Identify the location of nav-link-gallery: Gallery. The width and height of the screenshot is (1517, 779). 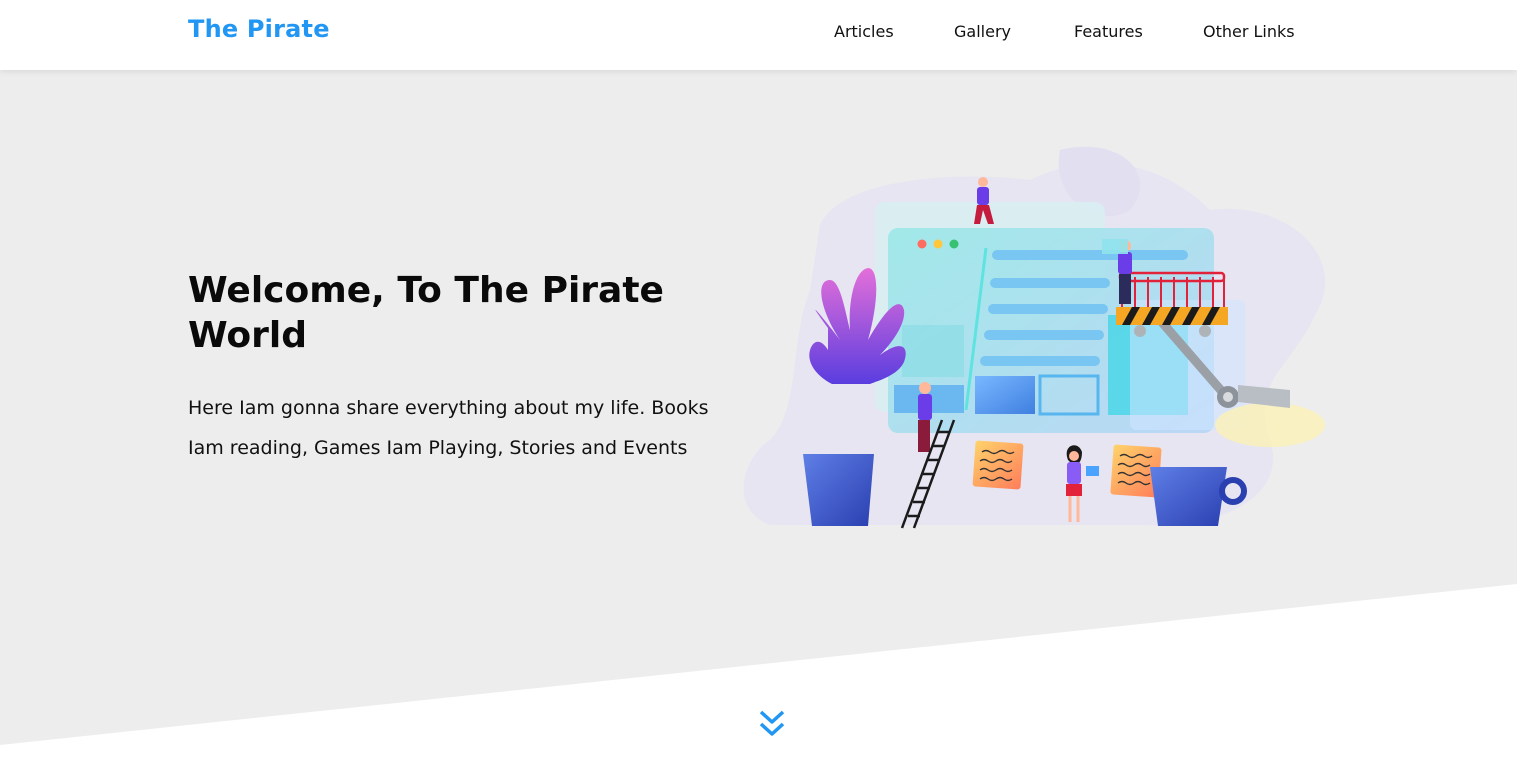
(982, 31).